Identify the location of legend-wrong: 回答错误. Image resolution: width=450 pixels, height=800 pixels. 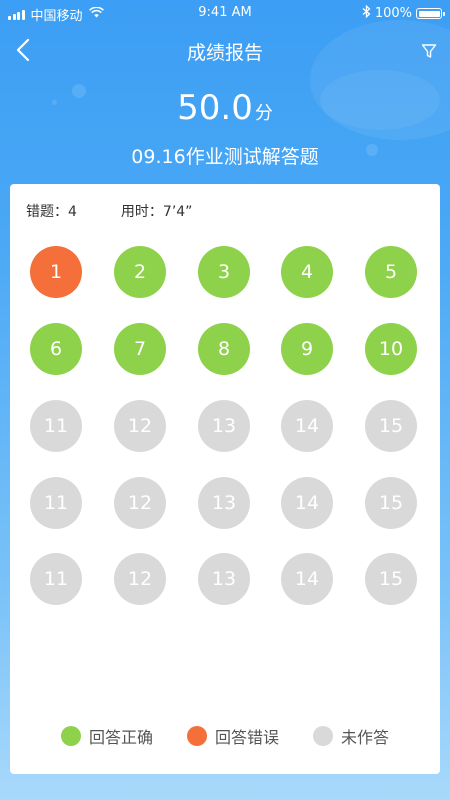
(232, 736).